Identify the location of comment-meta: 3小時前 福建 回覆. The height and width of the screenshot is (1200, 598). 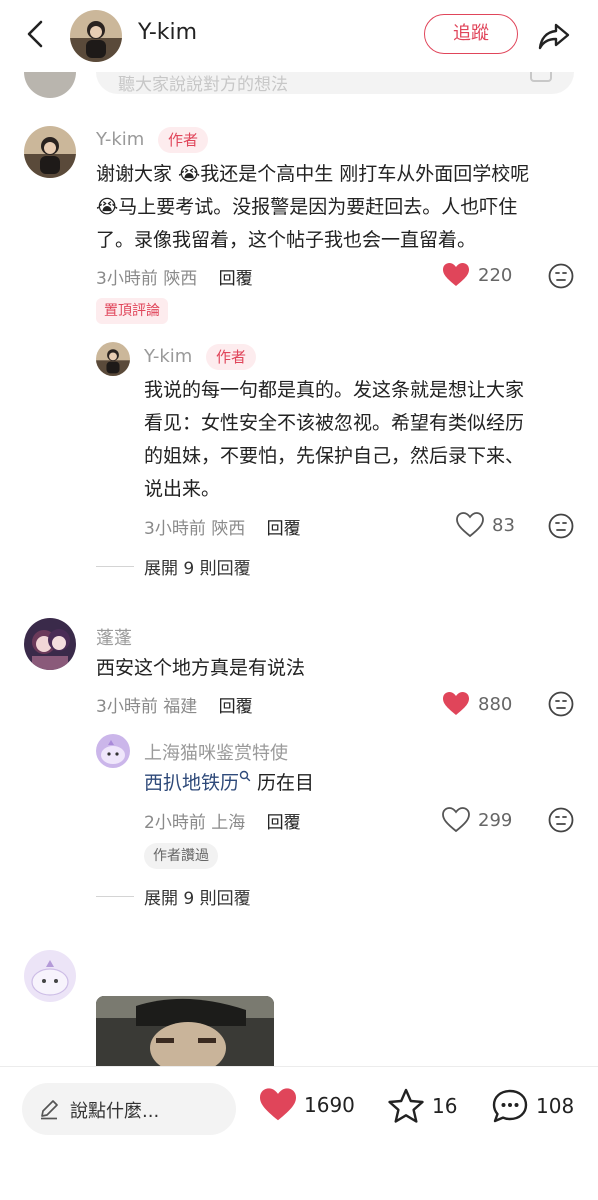
(174, 704).